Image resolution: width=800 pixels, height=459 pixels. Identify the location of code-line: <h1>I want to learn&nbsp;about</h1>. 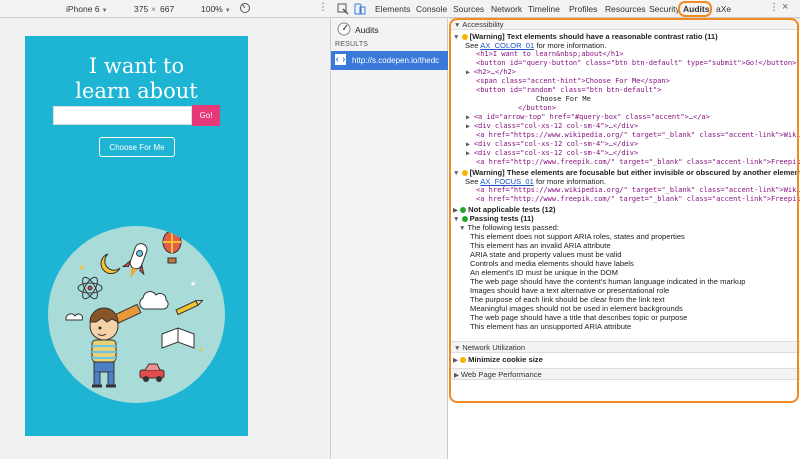
(550, 54).